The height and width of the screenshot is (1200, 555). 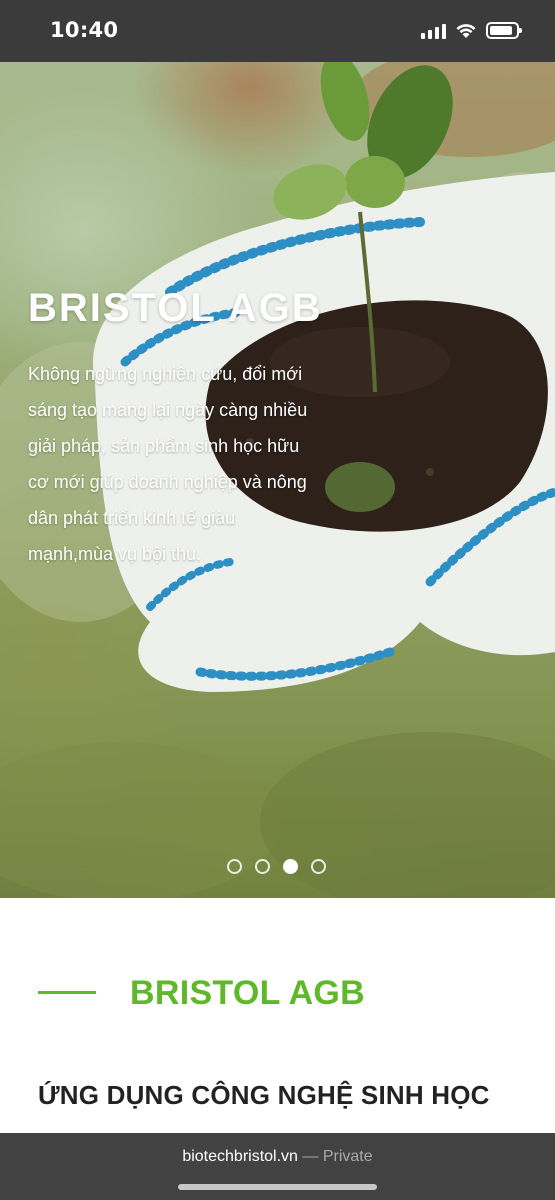 What do you see at coordinates (290, 866) in the screenshot?
I see `slider-dot-3-active` at bounding box center [290, 866].